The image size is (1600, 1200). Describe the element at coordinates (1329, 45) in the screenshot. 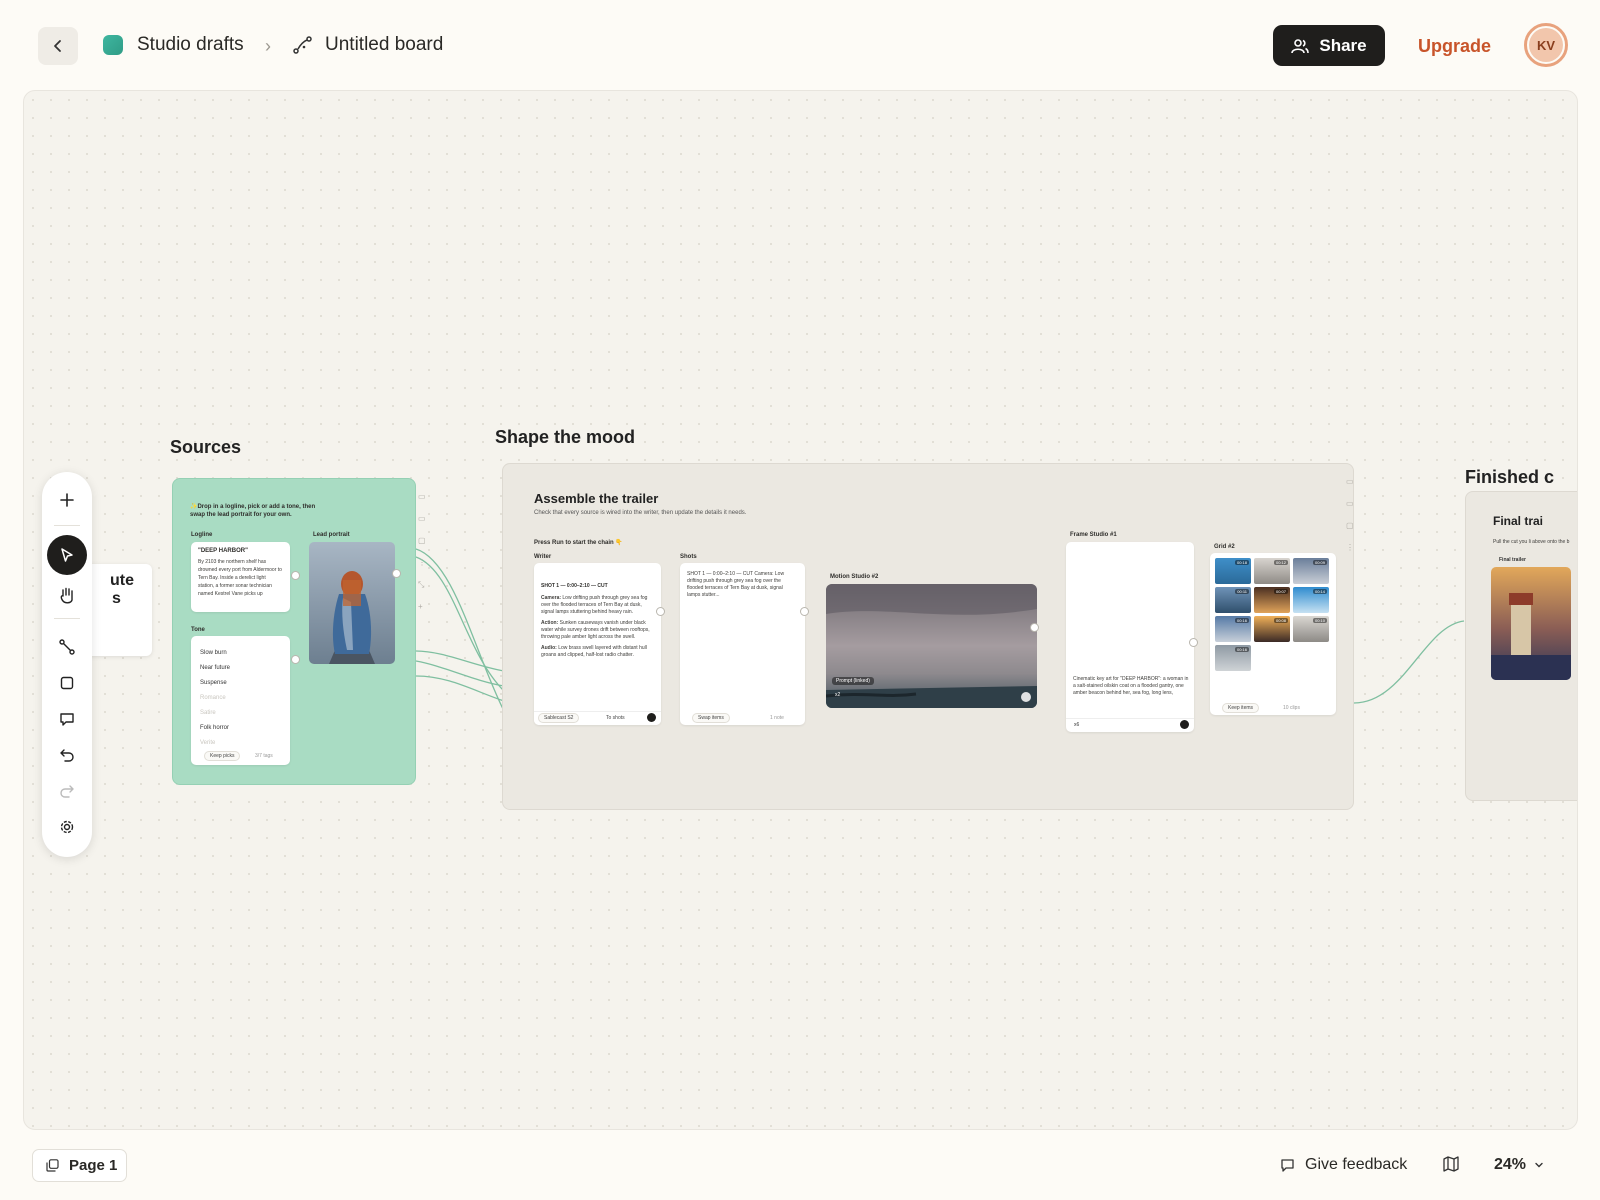

I see `share-button: Share` at that location.